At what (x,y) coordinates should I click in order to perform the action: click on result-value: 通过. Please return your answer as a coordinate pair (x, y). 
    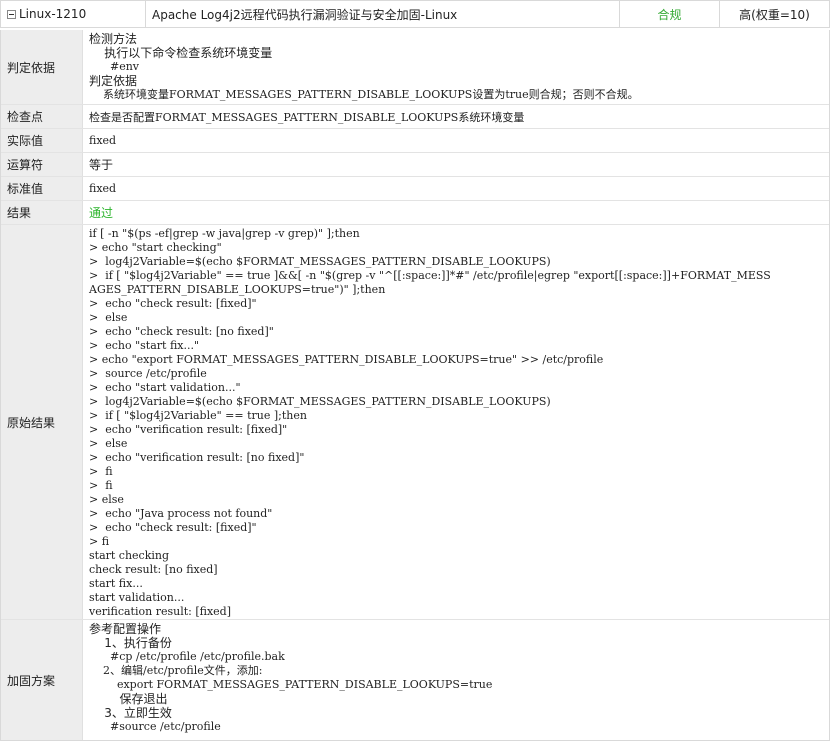
    Looking at the image, I should click on (101, 213).